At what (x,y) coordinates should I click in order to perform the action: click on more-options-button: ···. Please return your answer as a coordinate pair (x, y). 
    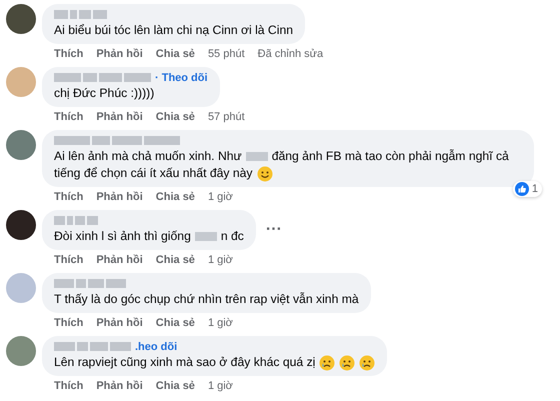
    Looking at the image, I should click on (274, 230).